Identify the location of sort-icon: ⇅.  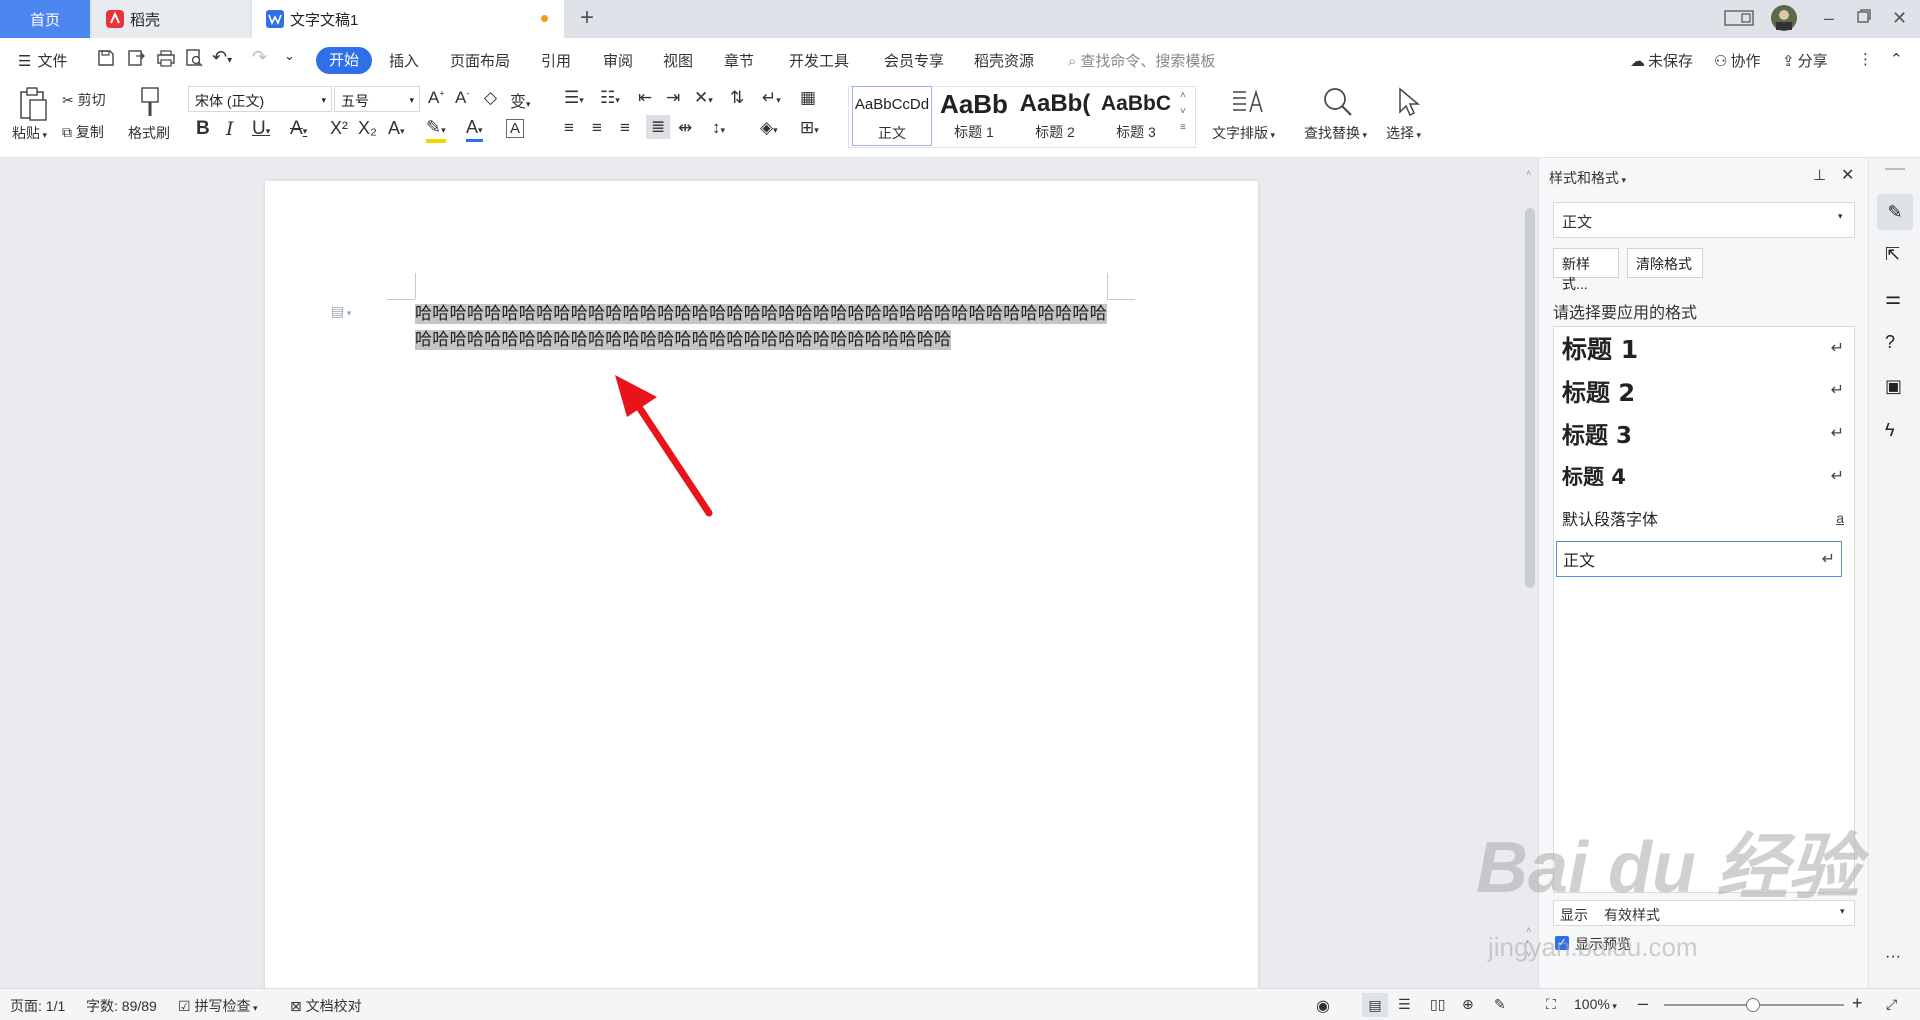
(737, 98).